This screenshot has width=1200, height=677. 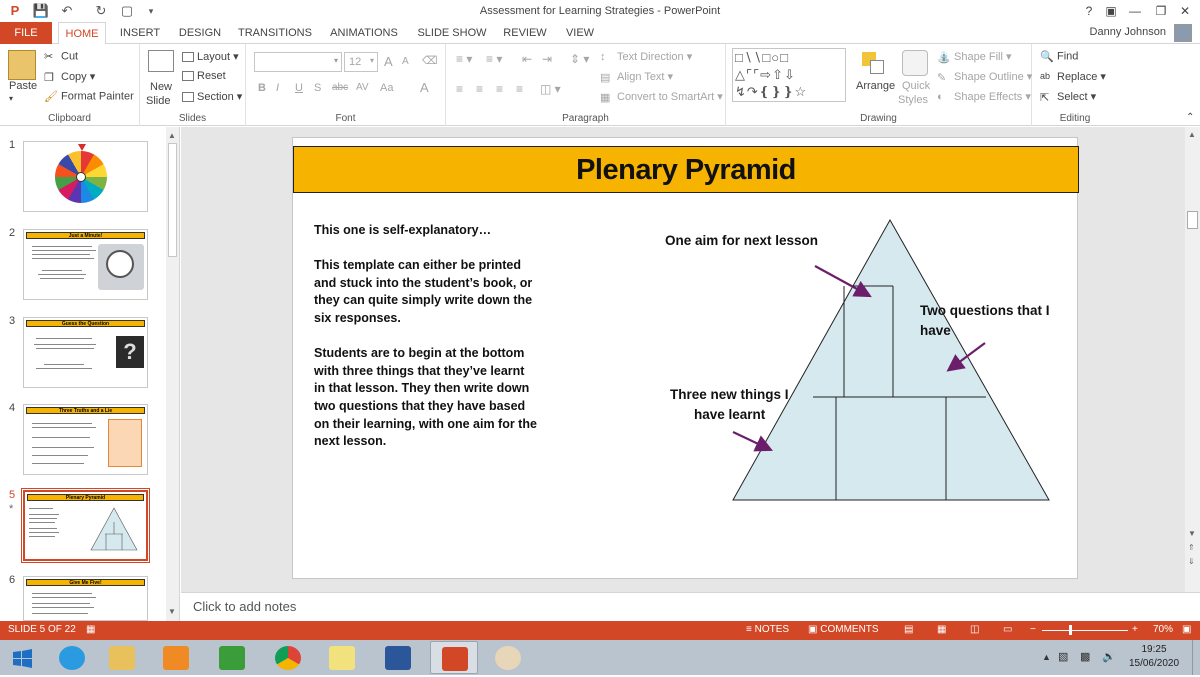 What do you see at coordinates (1185, 11) in the screenshot?
I see `close-icon: ✕` at bounding box center [1185, 11].